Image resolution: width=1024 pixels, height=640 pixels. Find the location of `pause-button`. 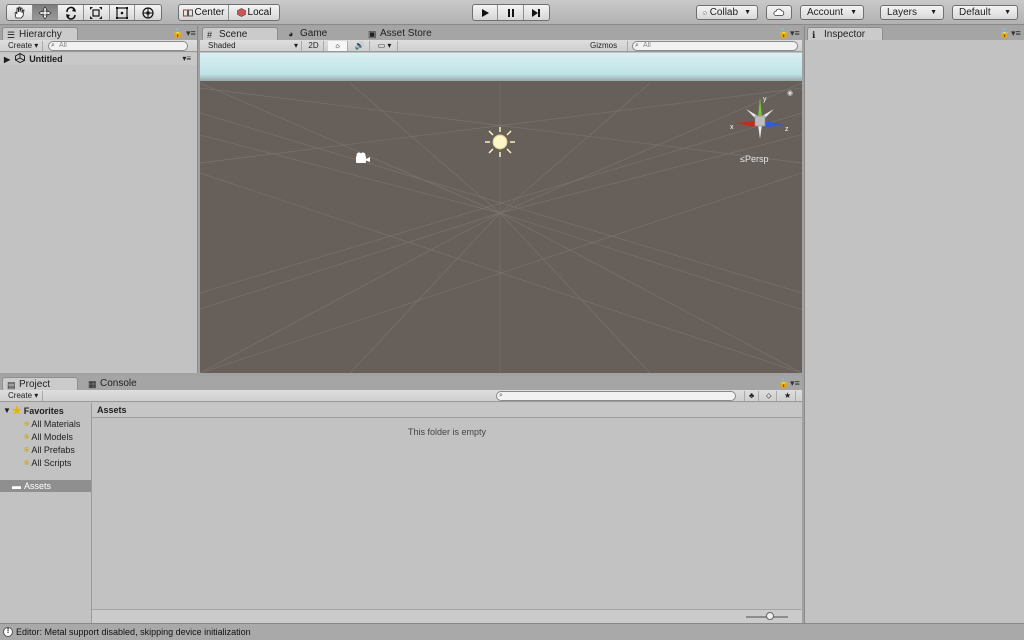

pause-button is located at coordinates (511, 12).